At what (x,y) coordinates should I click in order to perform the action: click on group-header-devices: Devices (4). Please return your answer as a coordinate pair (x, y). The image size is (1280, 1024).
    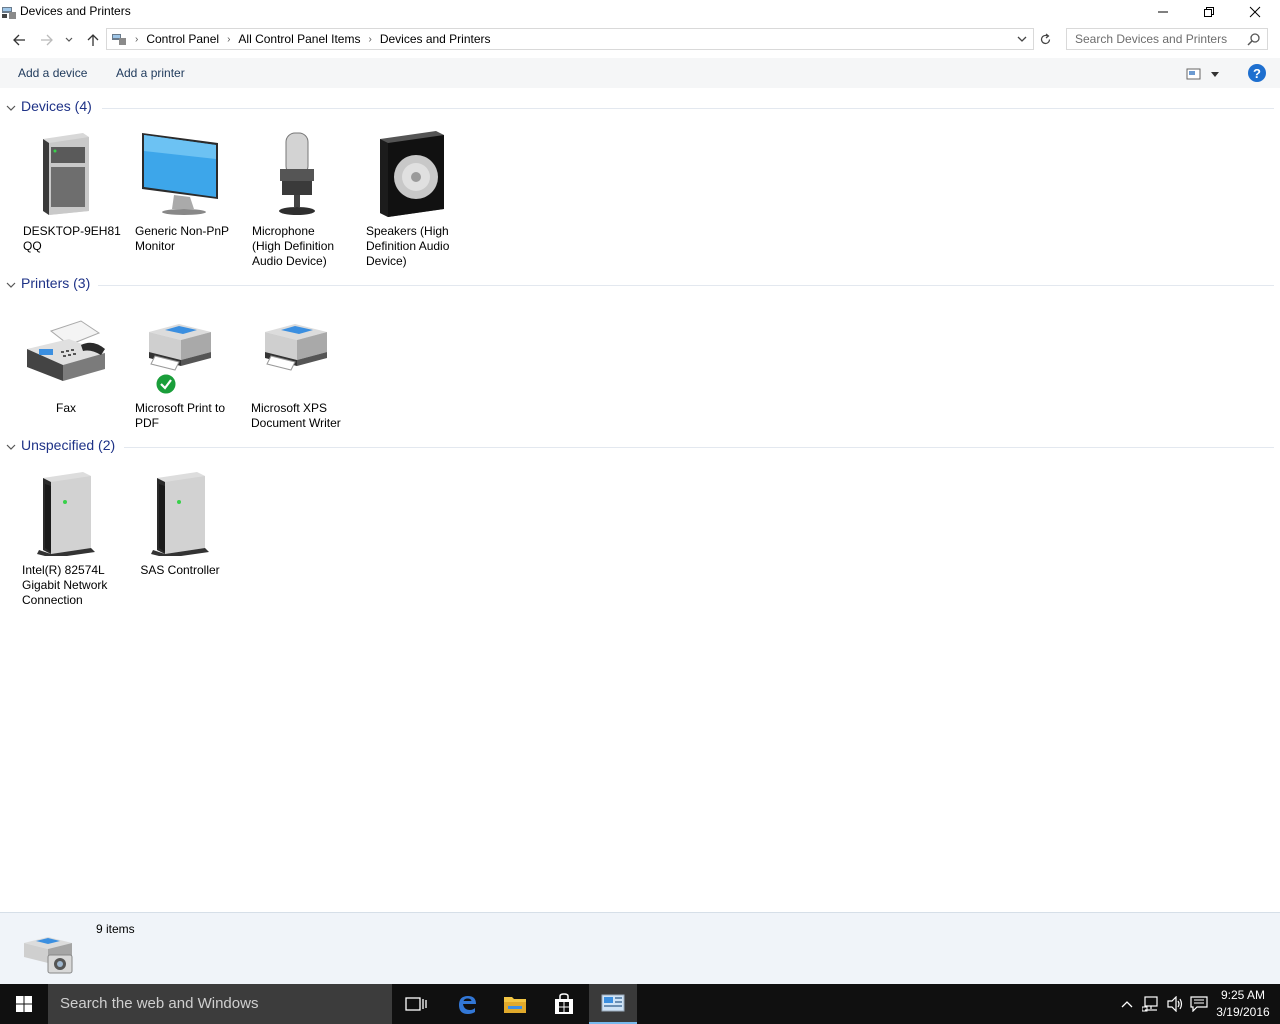
    Looking at the image, I should click on (640, 108).